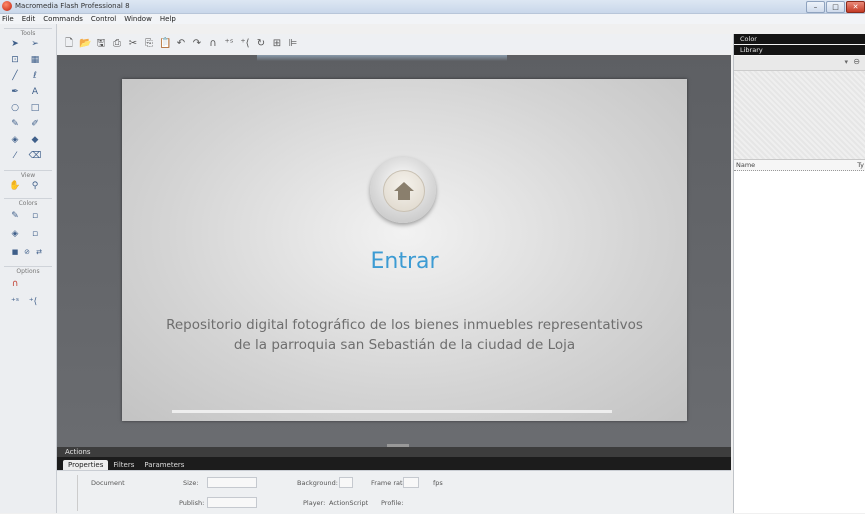 This screenshot has width=865, height=514. Describe the element at coordinates (123, 465) in the screenshot. I see `tab-filters: Filters` at that location.